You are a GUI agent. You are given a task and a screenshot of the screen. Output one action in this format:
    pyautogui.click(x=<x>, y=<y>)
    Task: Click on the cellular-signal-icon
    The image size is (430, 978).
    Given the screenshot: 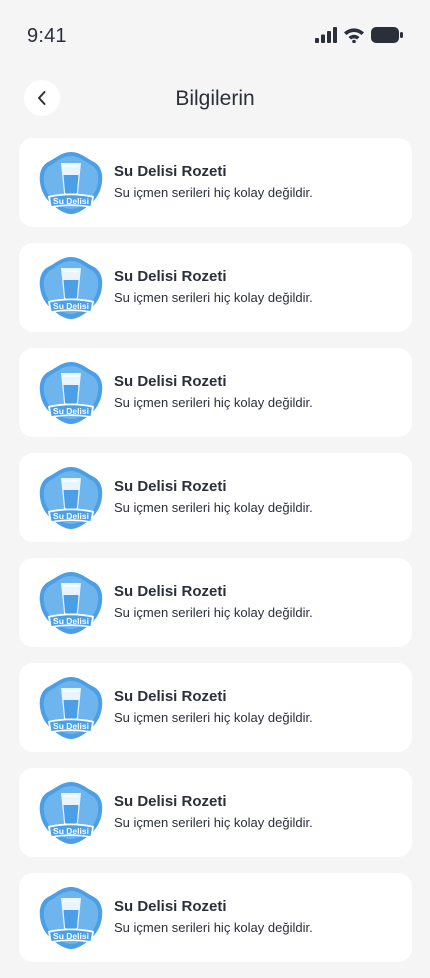 What is the action you would take?
    pyautogui.click(x=326, y=35)
    